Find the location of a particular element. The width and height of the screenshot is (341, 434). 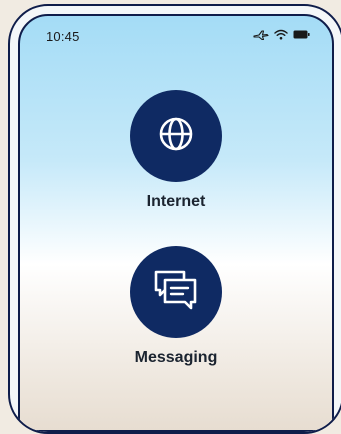

messaging-app-label: Messaging is located at coordinates (176, 357).